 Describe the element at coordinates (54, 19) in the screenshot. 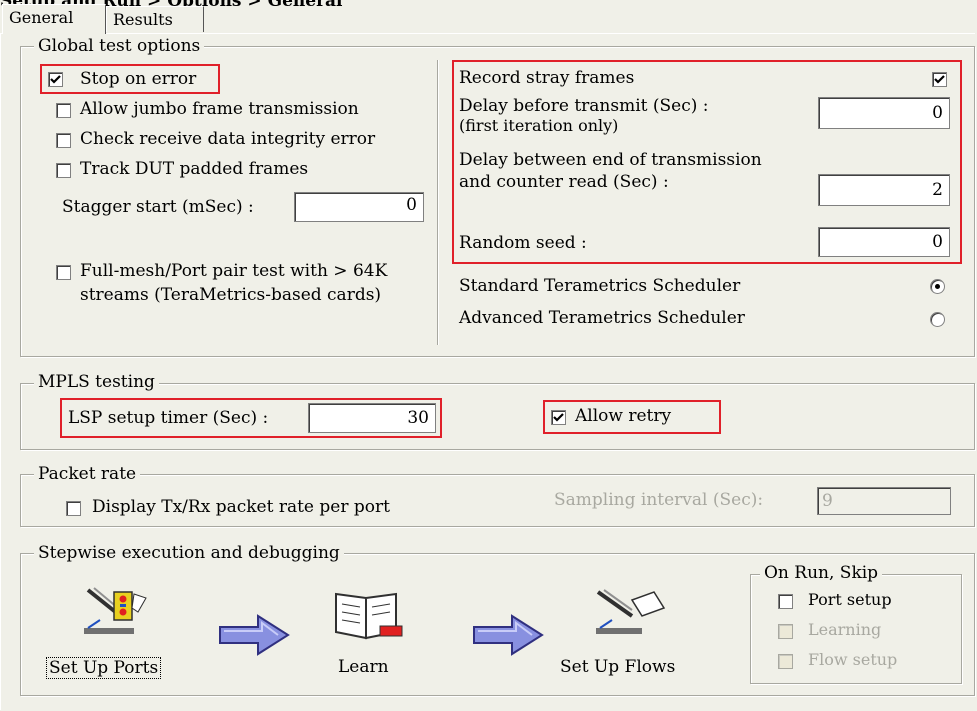

I see `tab-general: General` at that location.